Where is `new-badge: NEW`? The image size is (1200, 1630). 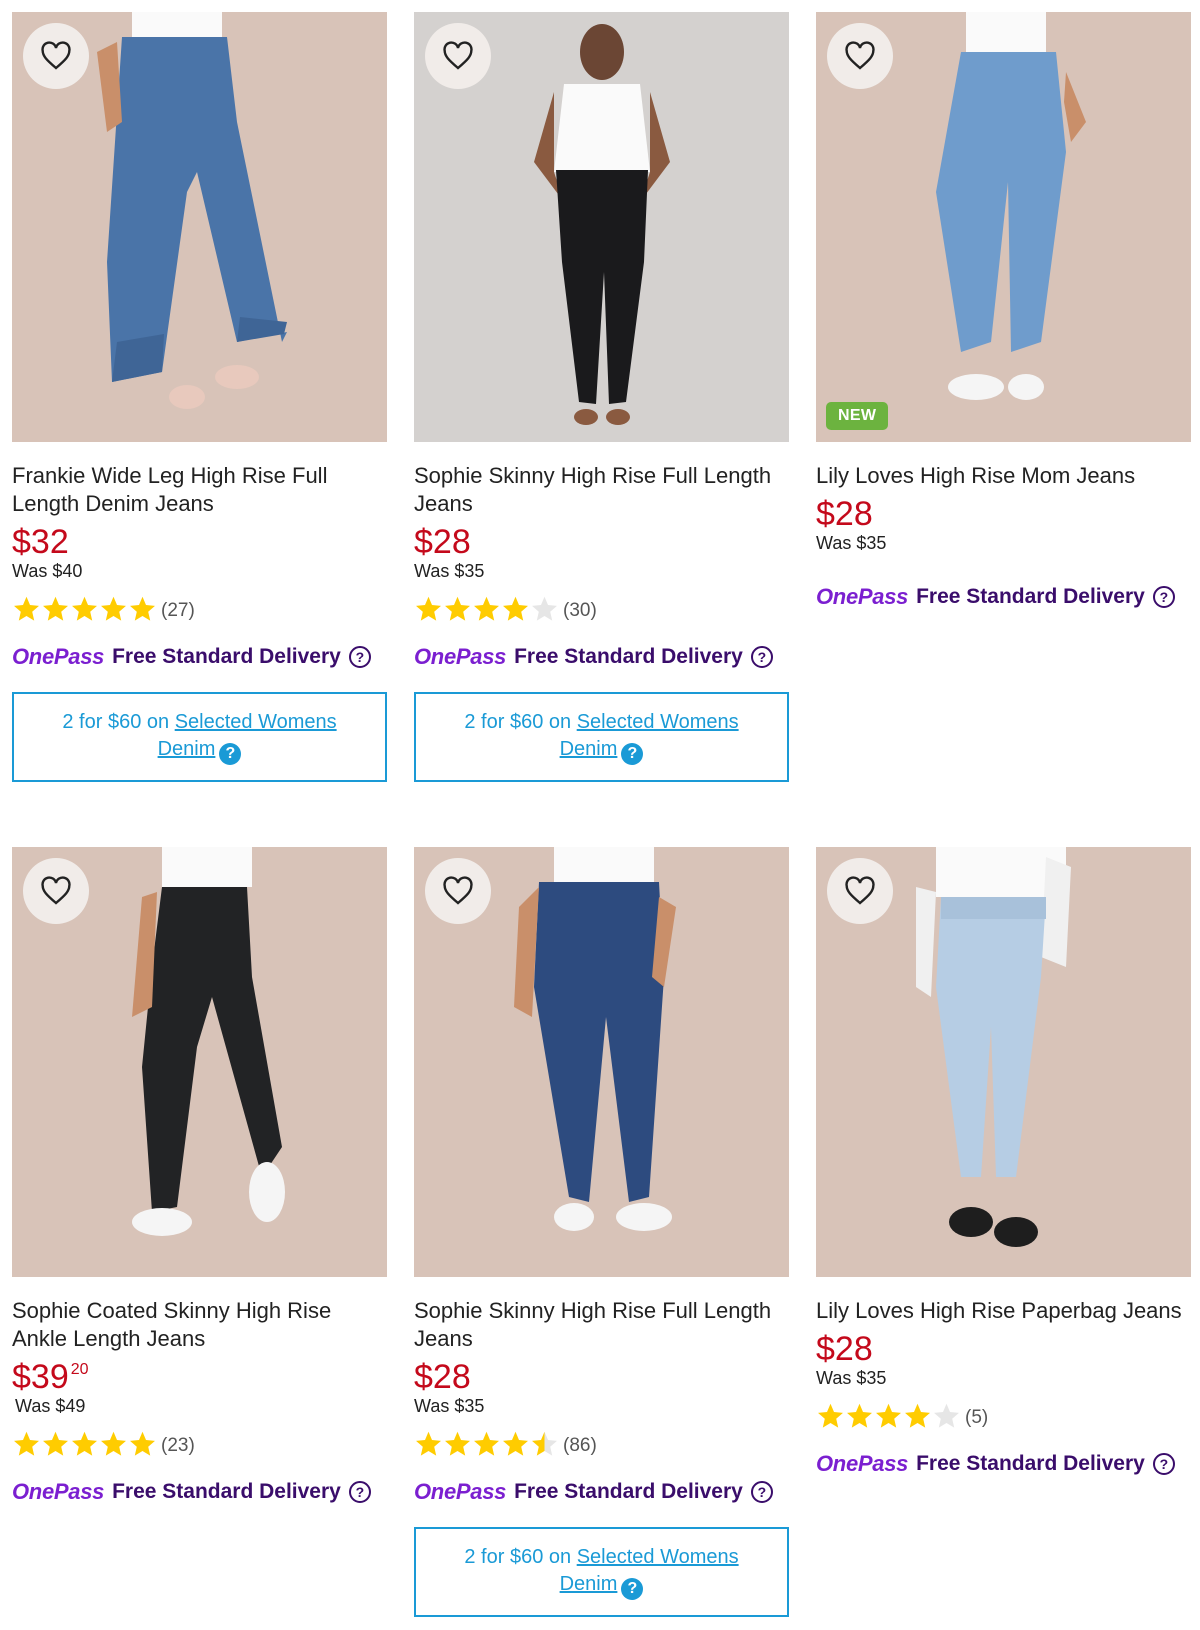
new-badge: NEW is located at coordinates (857, 416).